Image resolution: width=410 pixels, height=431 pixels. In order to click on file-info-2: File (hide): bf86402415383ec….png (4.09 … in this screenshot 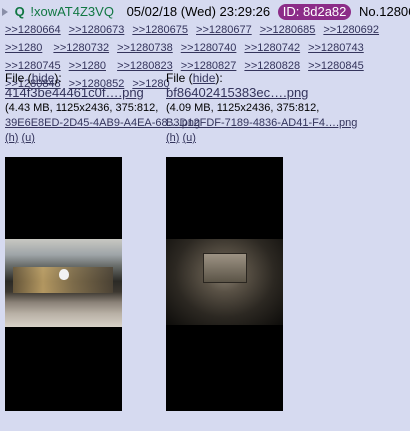, I will do `click(261, 108)`.